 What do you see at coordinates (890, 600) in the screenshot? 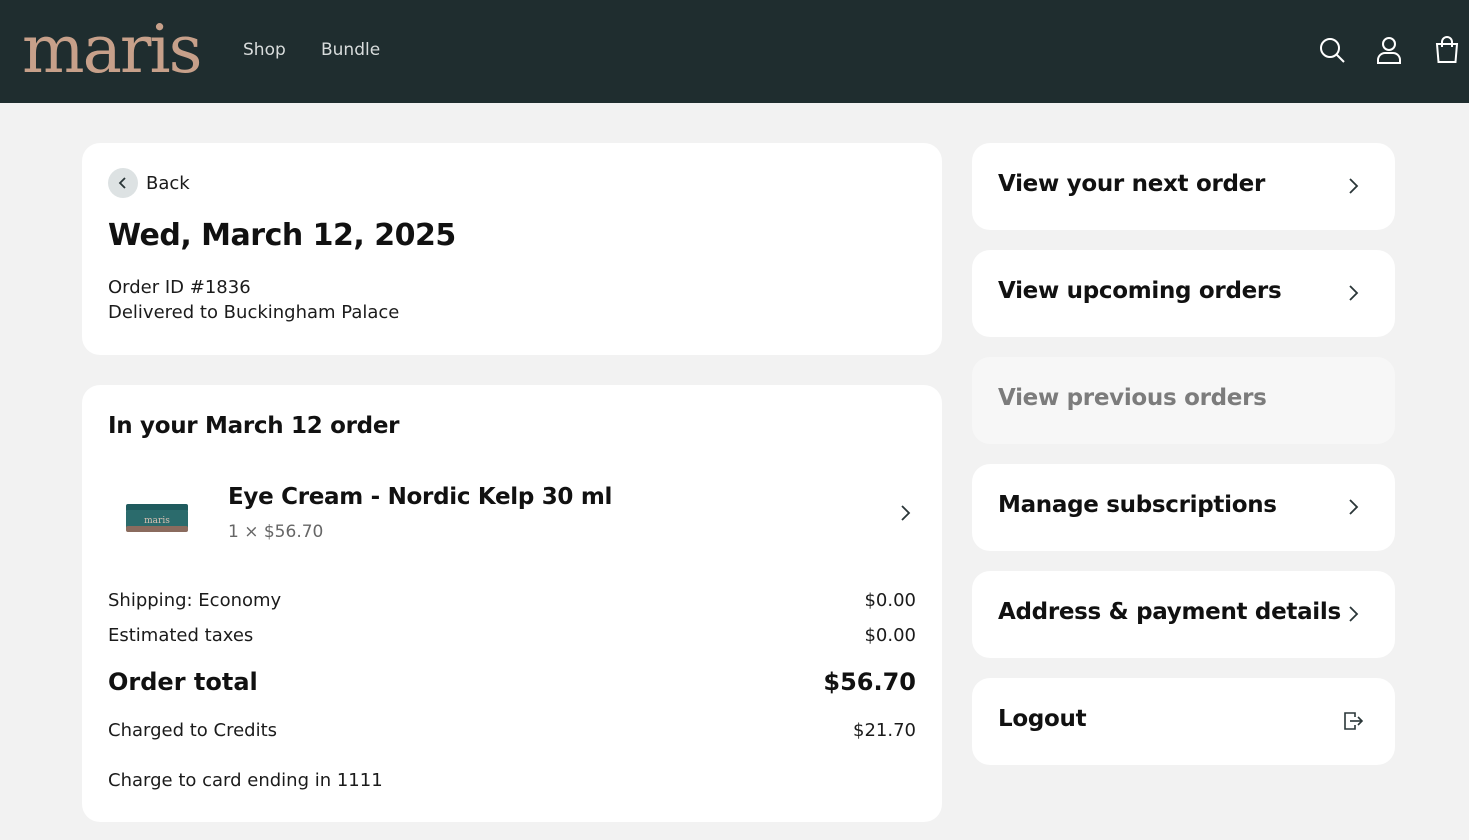
I see `shipping-value: $0.00` at bounding box center [890, 600].